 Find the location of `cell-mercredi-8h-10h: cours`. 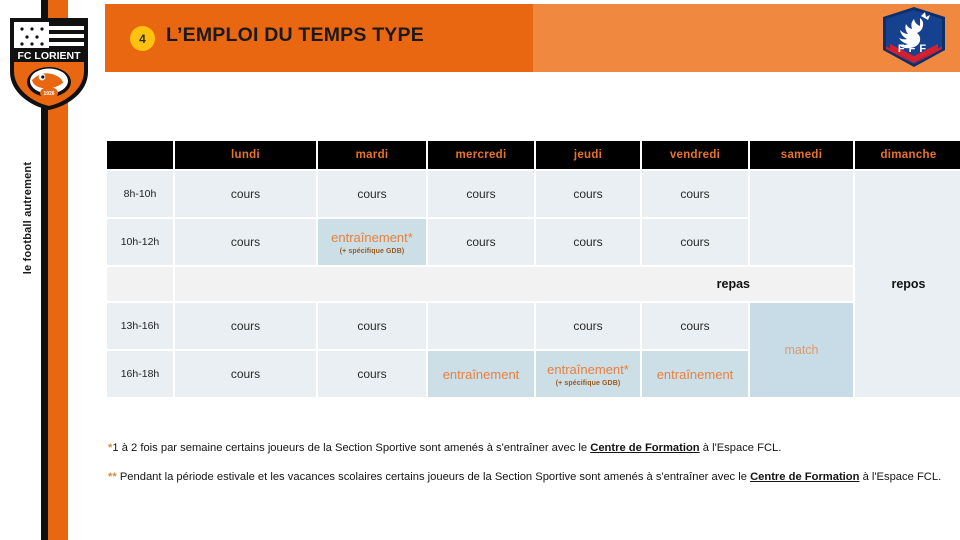

cell-mercredi-8h-10h: cours is located at coordinates (481, 194).